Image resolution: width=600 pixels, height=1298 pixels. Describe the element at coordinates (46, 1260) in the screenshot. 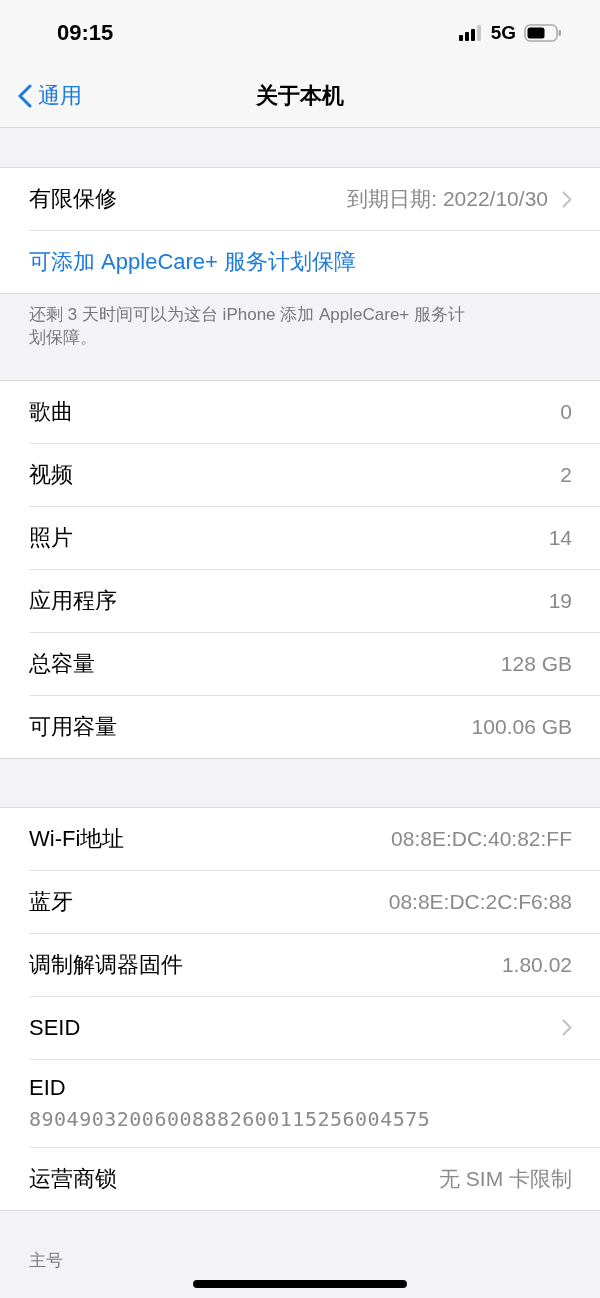

I see `section-header: 主号` at that location.